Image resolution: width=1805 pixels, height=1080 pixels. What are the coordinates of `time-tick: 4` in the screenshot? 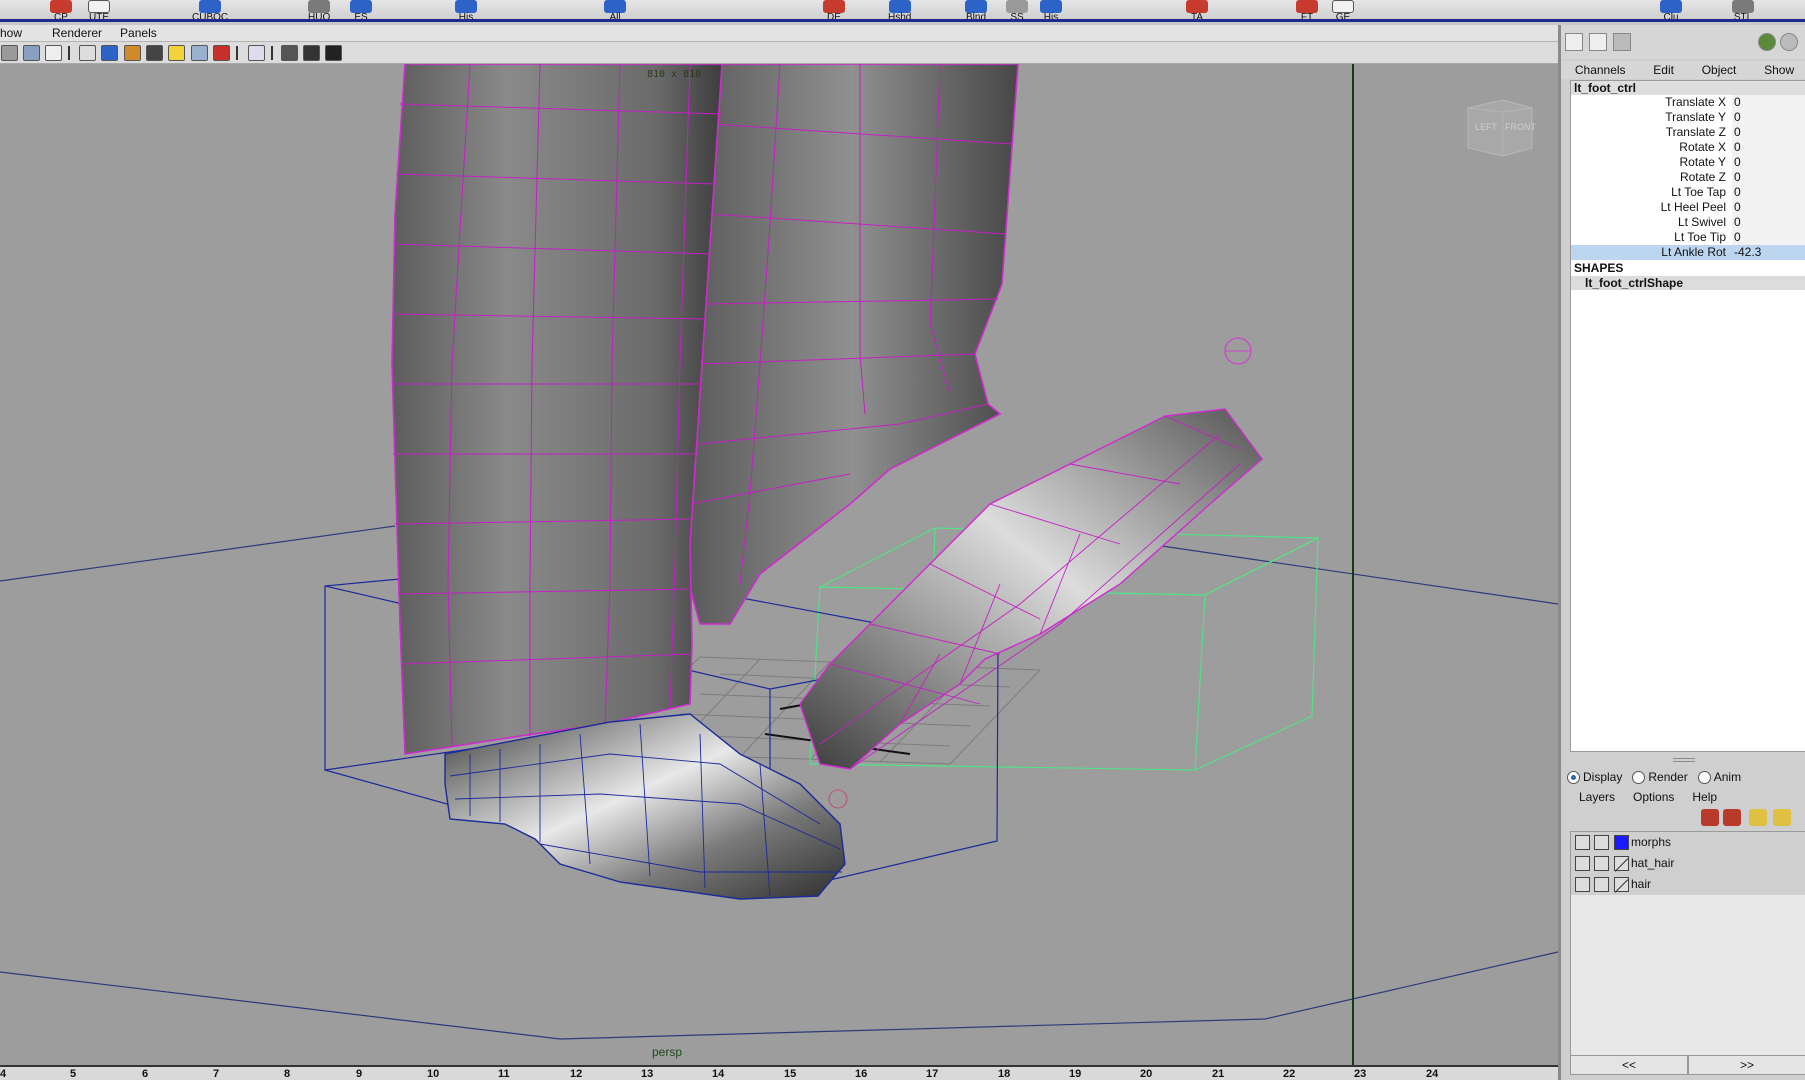 It's located at (3, 1074).